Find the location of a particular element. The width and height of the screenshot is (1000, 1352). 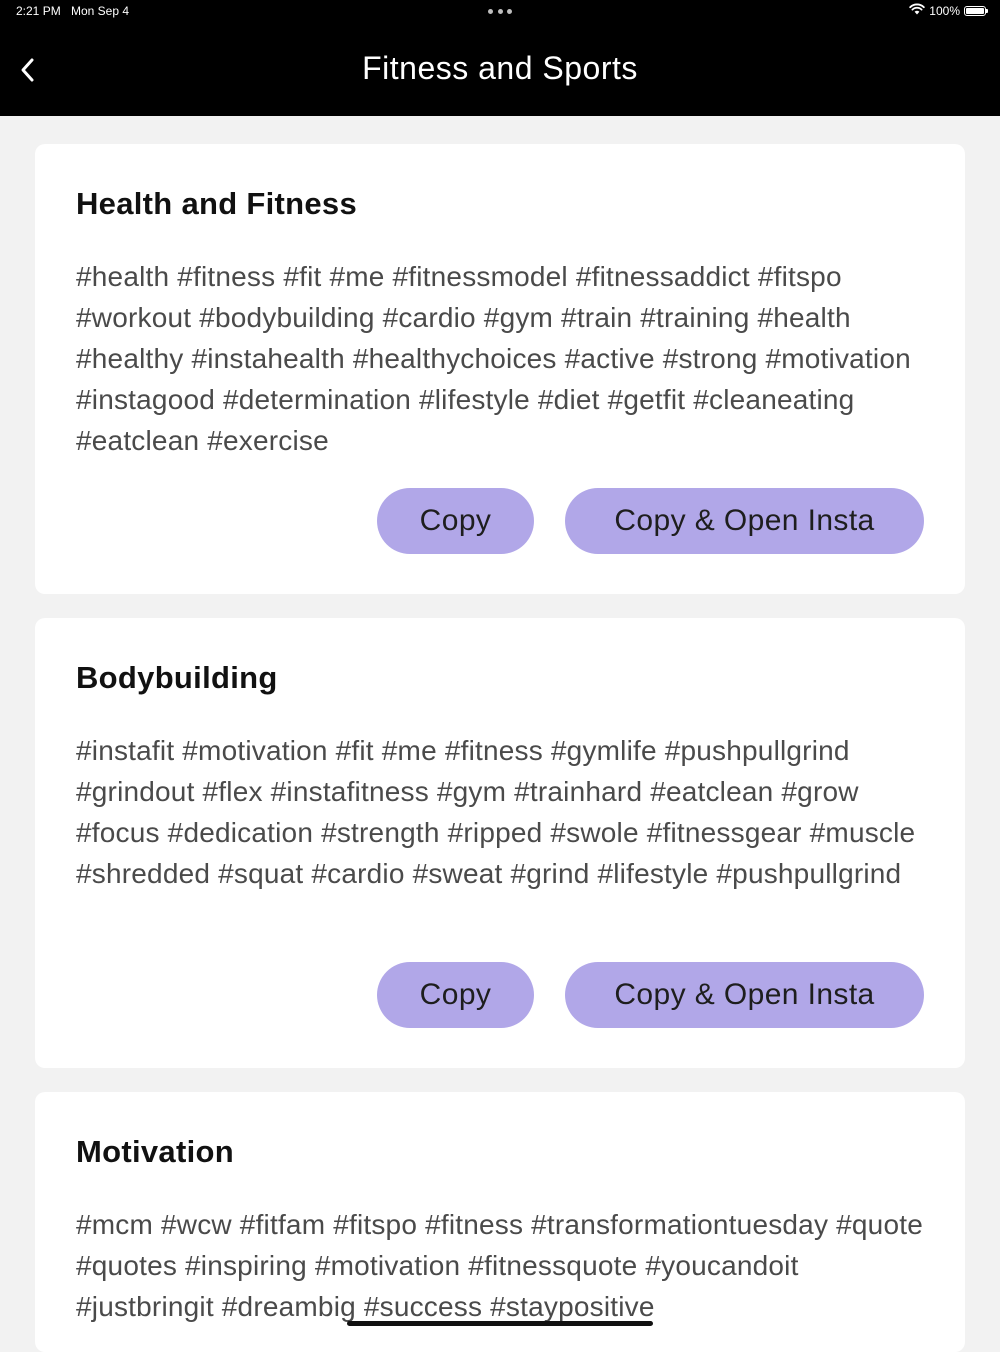

status-time: 2:21 PM is located at coordinates (38, 11).